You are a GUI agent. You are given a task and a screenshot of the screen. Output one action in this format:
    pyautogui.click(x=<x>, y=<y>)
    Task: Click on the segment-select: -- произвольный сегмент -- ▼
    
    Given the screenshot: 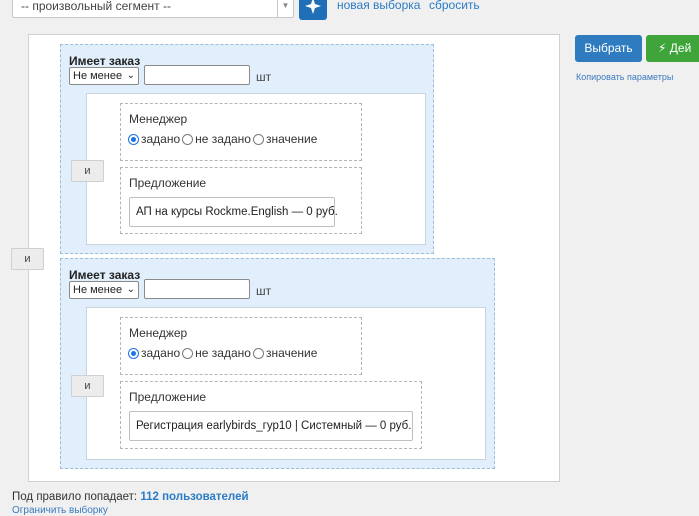 What is the action you would take?
    pyautogui.click(x=153, y=9)
    